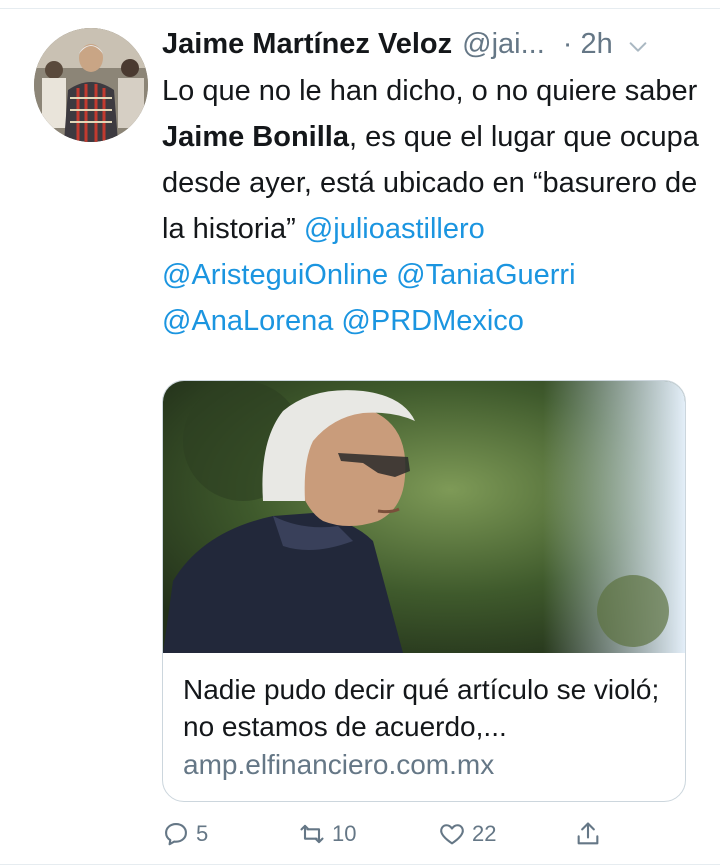 The height and width of the screenshot is (868, 720). I want to click on retweet-button: 10, so click(327, 834).